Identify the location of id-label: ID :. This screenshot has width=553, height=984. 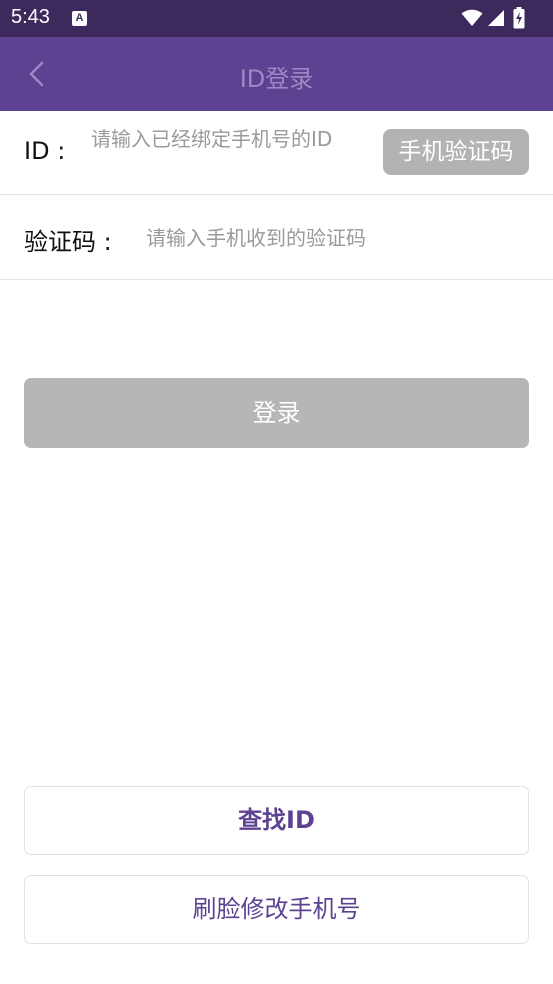
(45, 151).